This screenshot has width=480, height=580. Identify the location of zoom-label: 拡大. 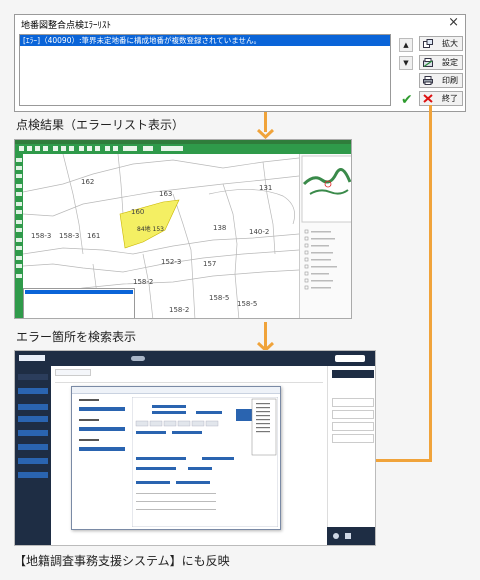
(450, 43).